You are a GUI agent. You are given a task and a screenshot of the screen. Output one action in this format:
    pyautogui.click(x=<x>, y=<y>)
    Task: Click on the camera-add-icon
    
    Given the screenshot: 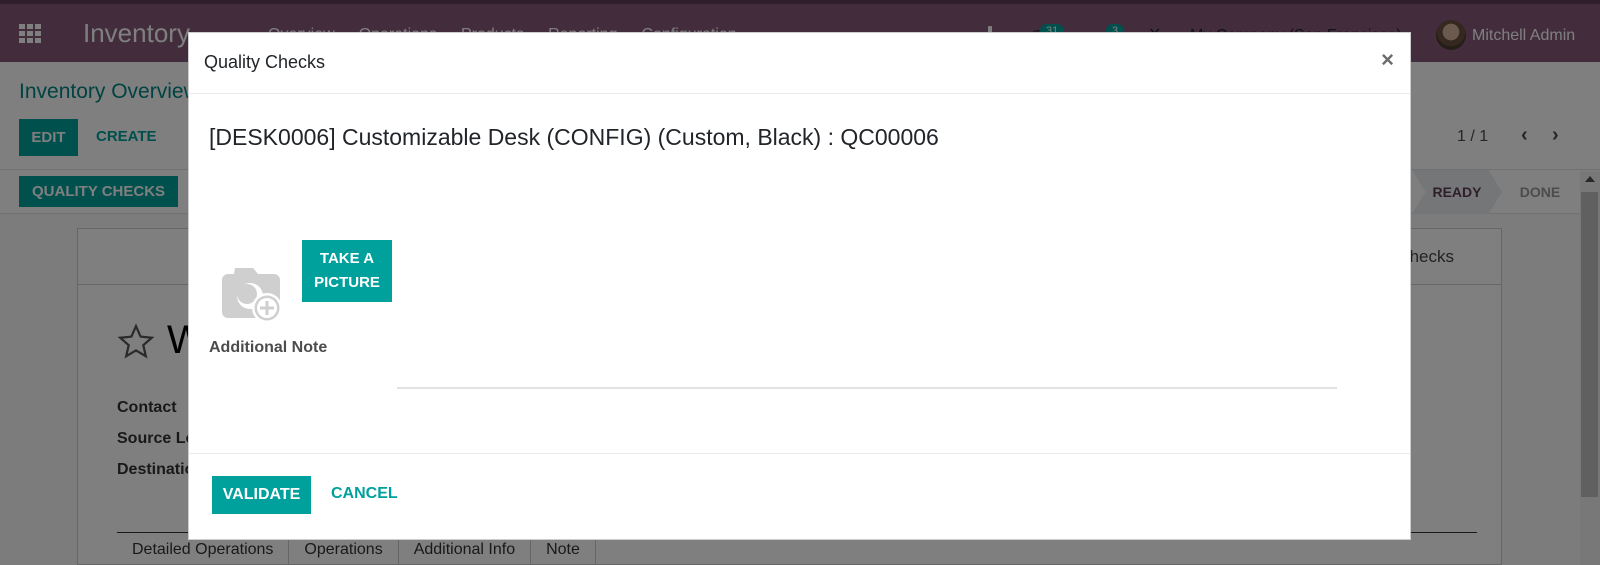 What is the action you would take?
    pyautogui.click(x=252, y=294)
    